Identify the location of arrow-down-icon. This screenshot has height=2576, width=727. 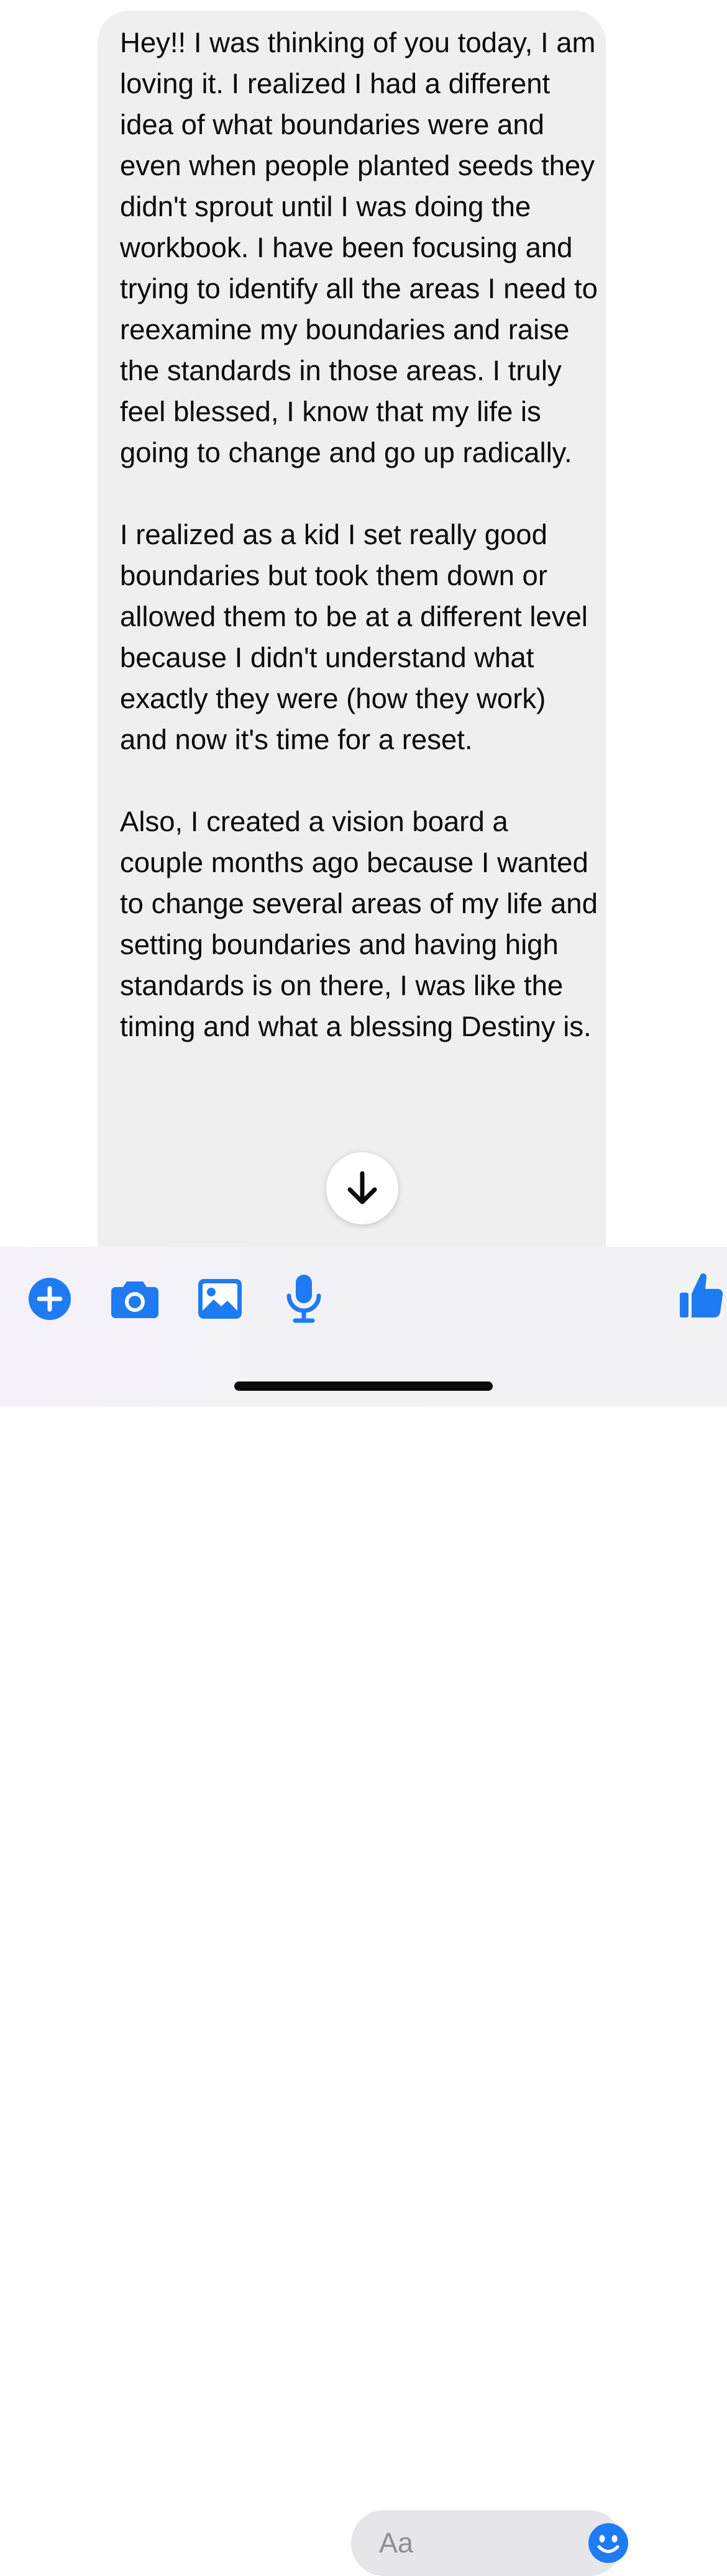
(362, 1187).